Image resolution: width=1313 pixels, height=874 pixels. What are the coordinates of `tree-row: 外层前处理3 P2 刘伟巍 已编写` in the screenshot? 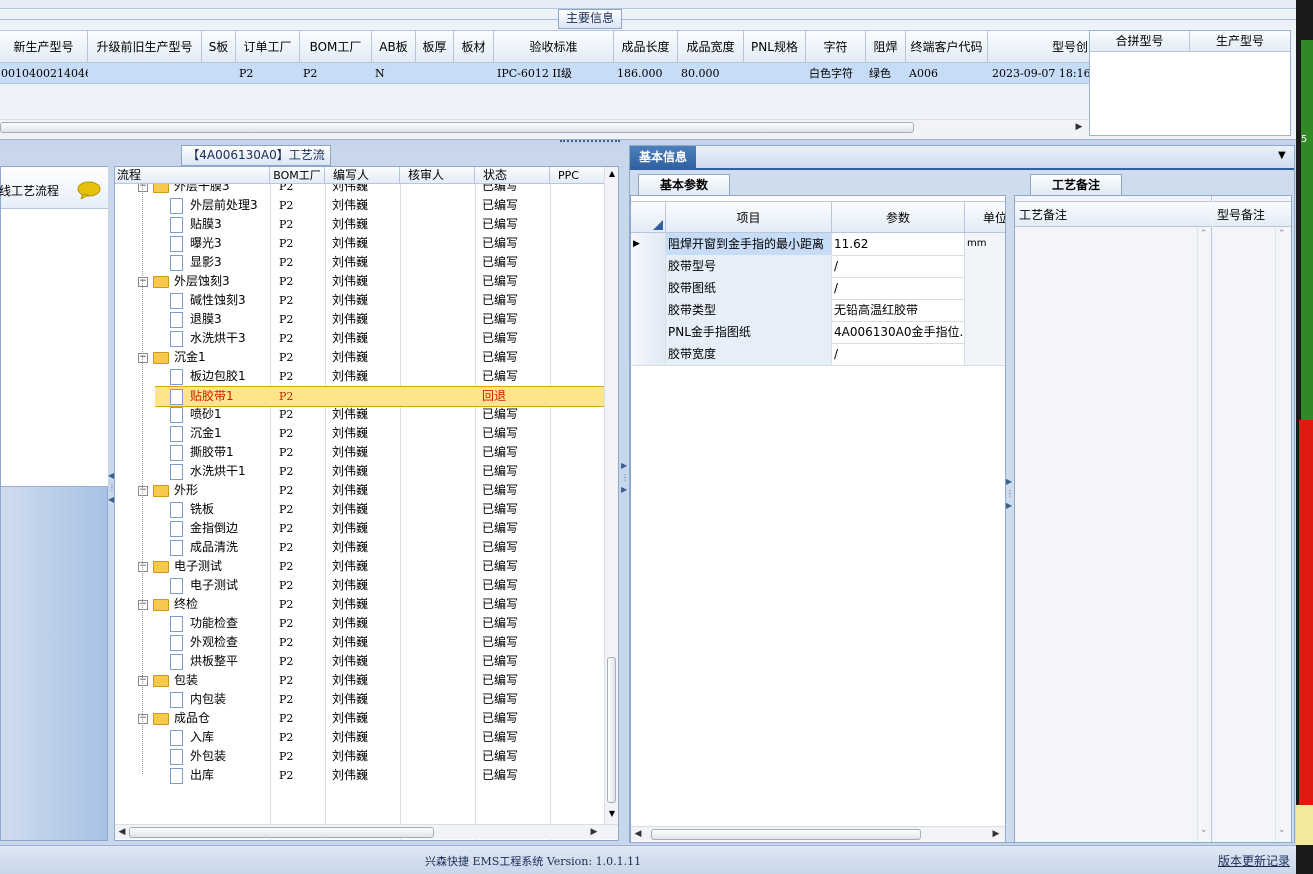 It's located at (360, 205).